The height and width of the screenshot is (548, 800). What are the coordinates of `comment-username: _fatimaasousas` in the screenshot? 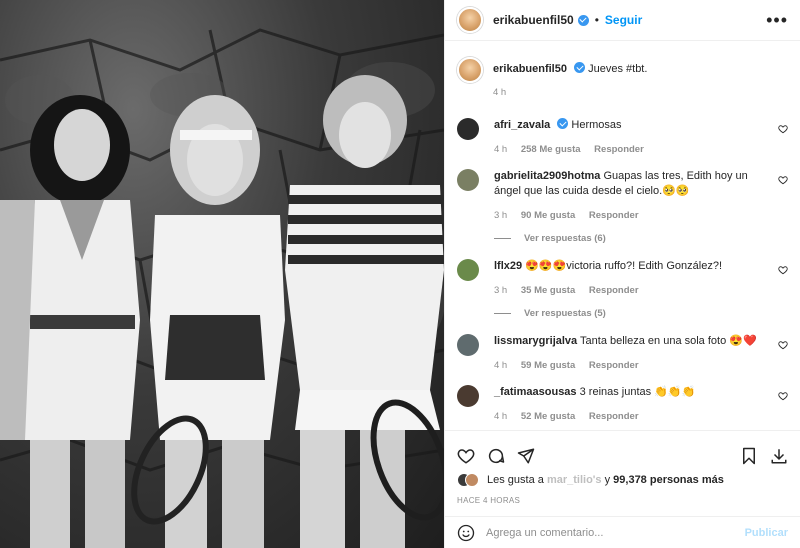 It's located at (535, 392).